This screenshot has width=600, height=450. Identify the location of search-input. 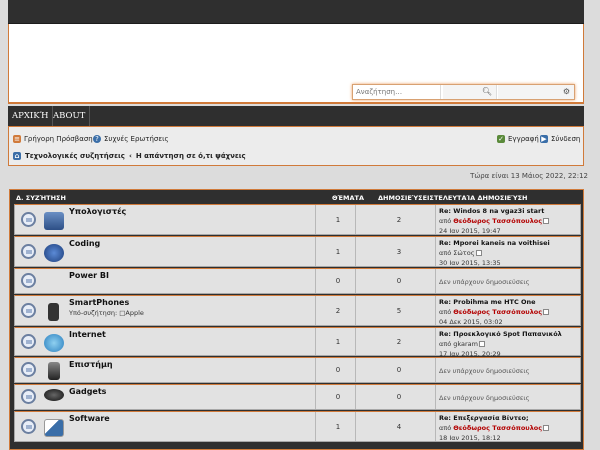
(397, 92).